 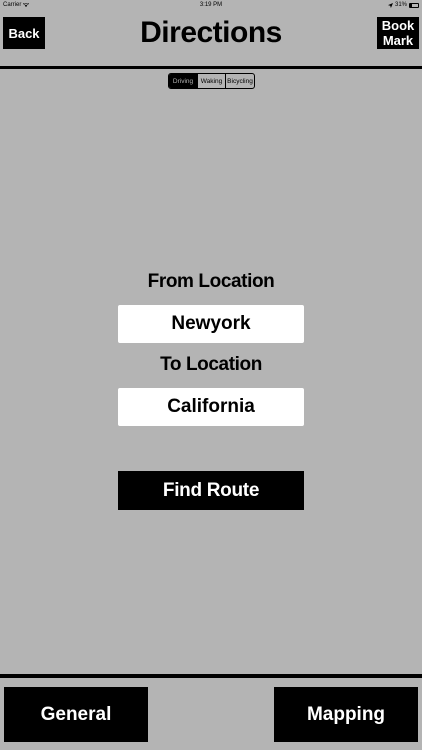 What do you see at coordinates (211, 490) in the screenshot?
I see `find-route-button: Find Route` at bounding box center [211, 490].